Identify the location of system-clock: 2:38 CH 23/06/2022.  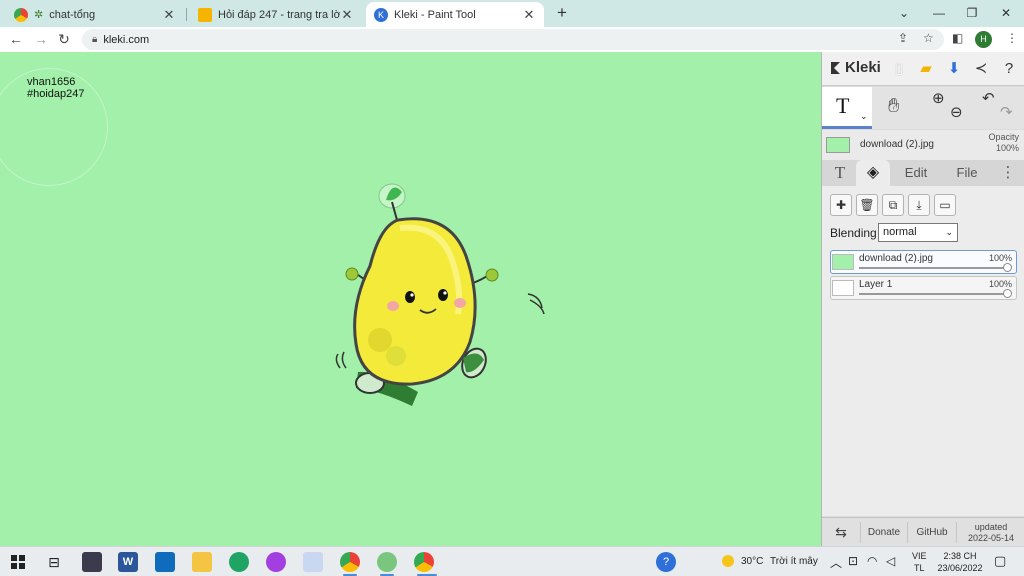
(960, 562).